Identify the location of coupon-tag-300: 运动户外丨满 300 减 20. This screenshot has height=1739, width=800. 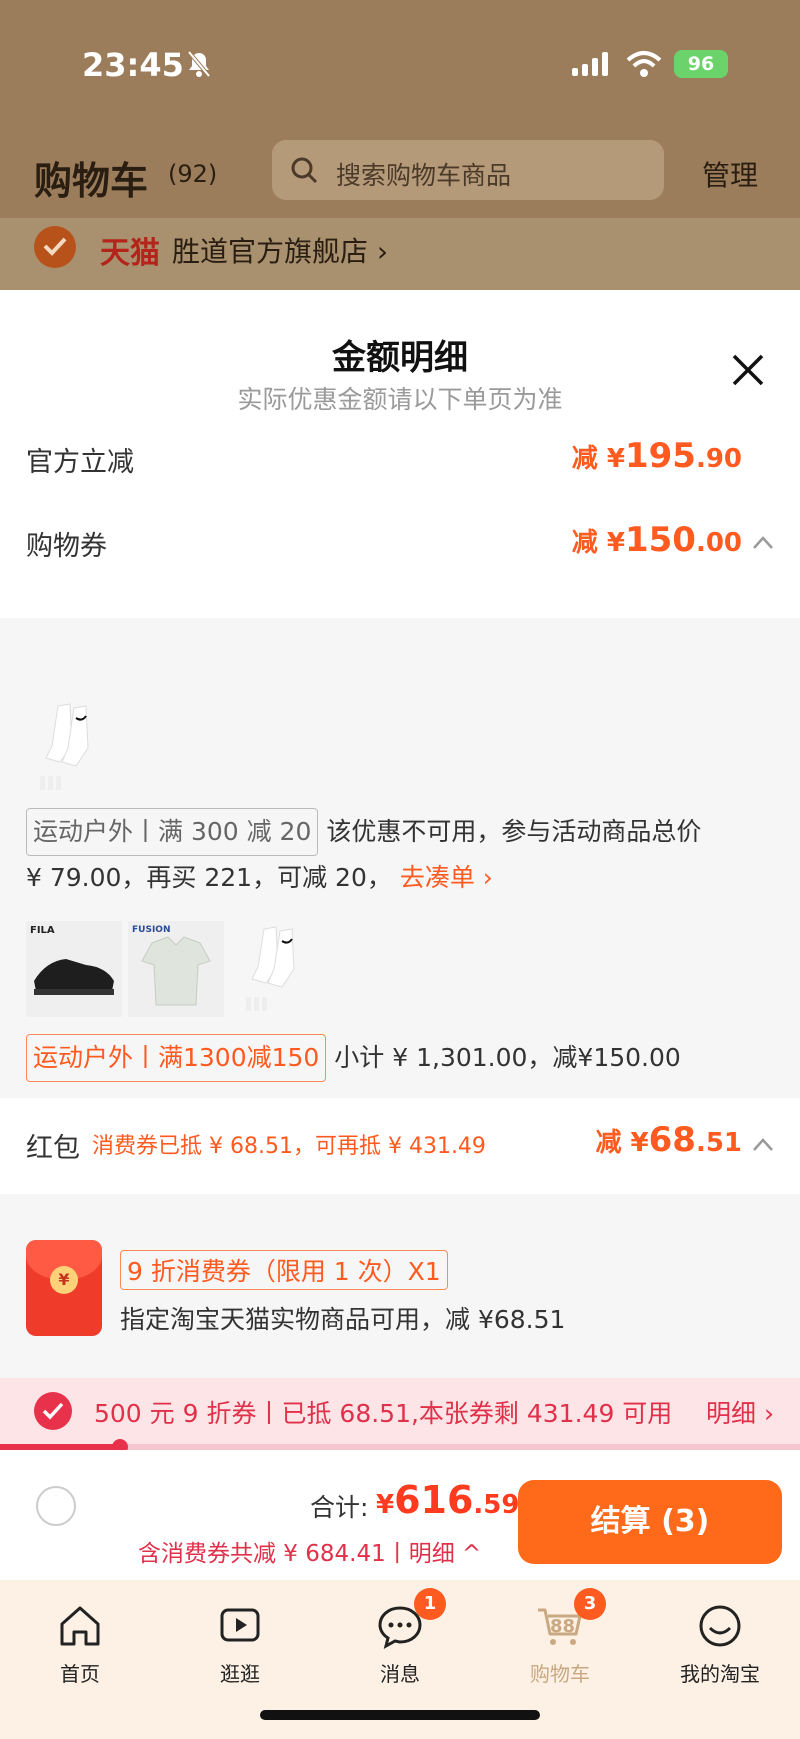
(172, 832).